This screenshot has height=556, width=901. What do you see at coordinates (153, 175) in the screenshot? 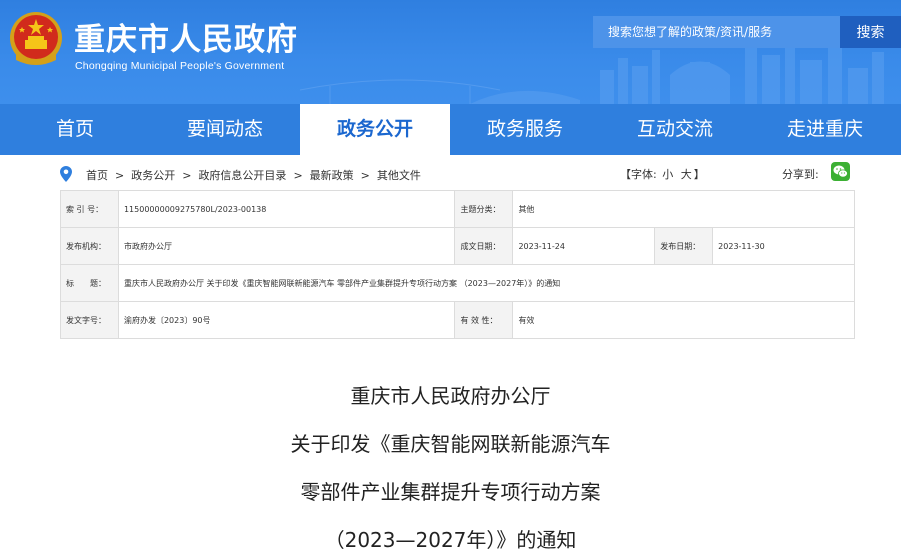
I see `breadcrumb-gov-affairs-open: 政务公开` at bounding box center [153, 175].